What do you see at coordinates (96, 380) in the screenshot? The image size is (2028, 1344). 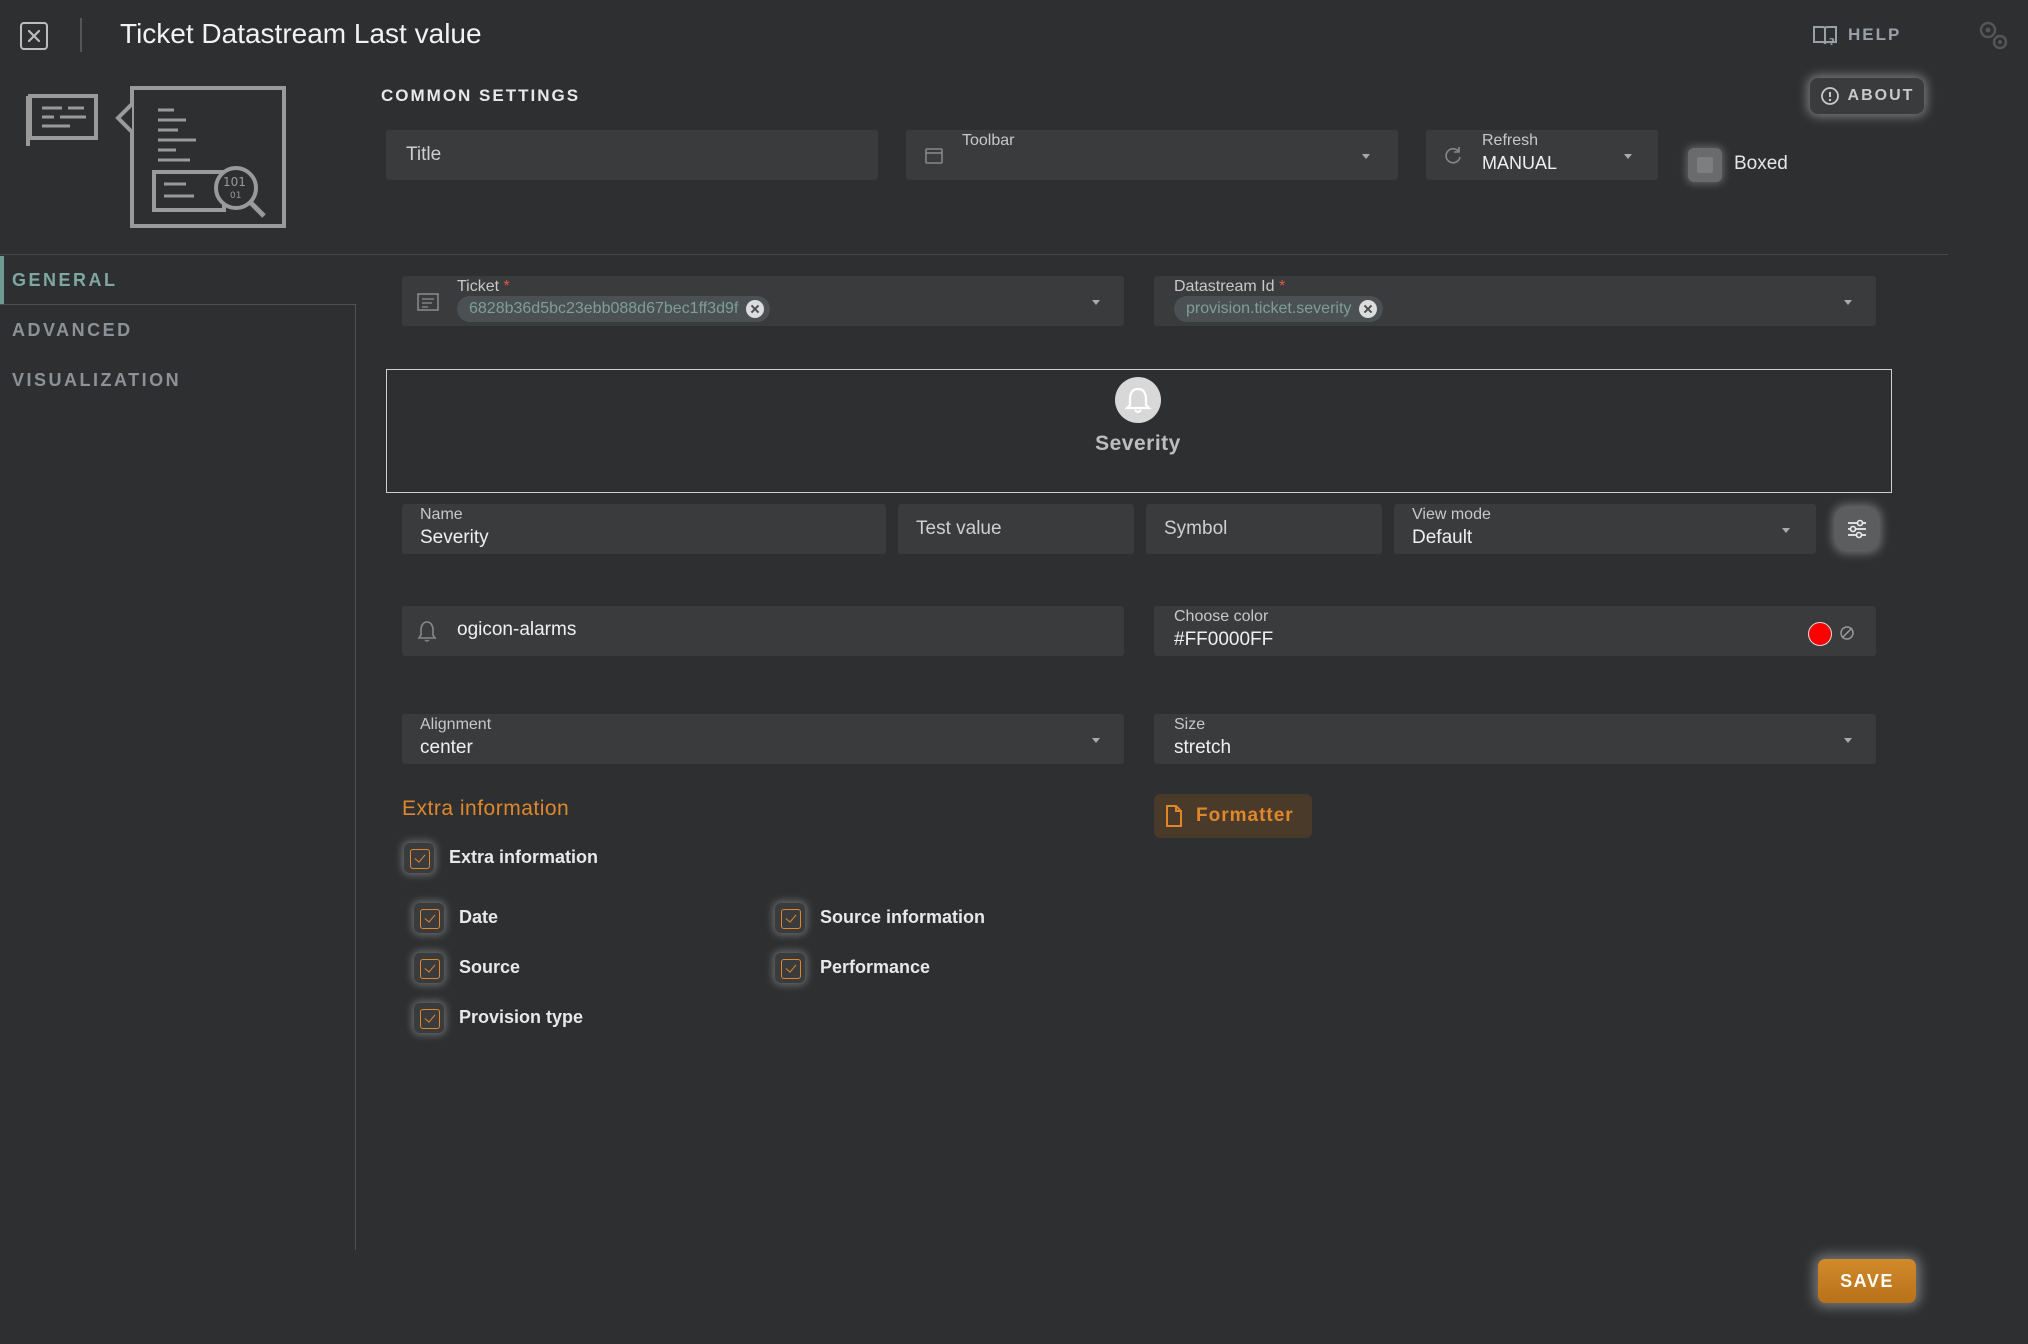 I see `tab-visualization: VISUALIZATION` at bounding box center [96, 380].